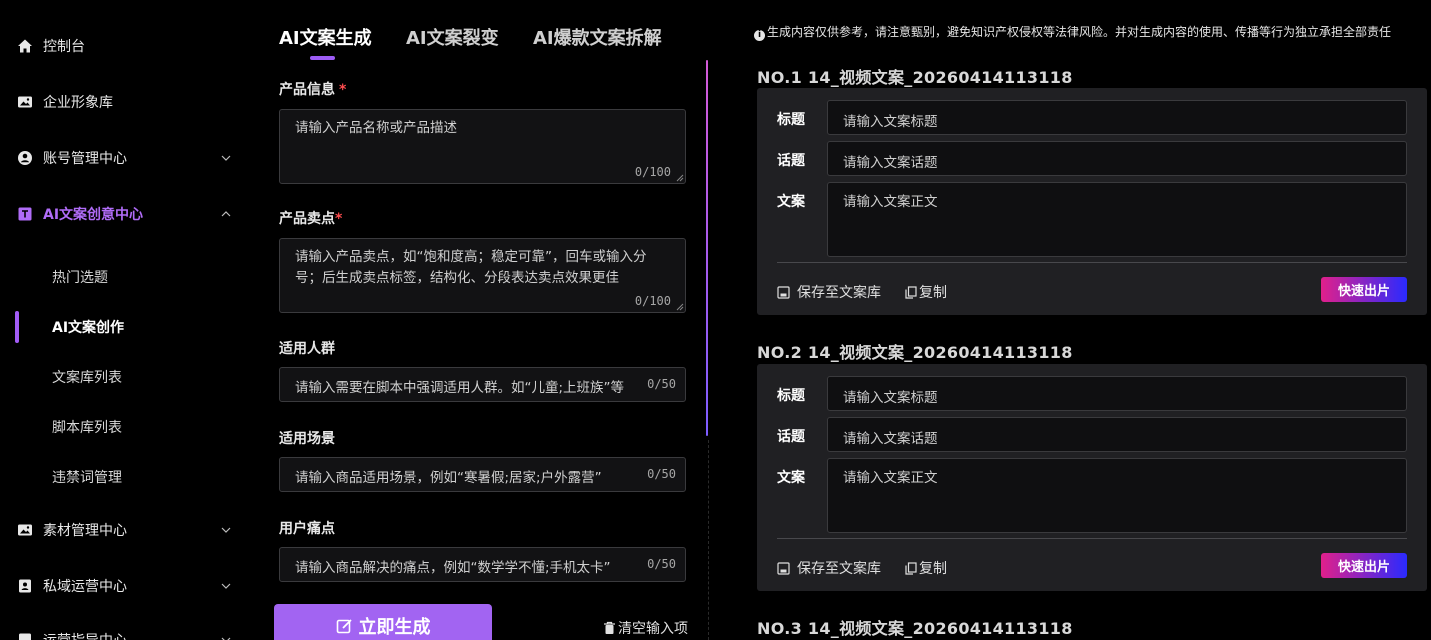 The image size is (1431, 640). I want to click on audience-input: 请输入需要在脚本中强调适用人群。如“儿童;上班族”等 0/50, so click(482, 384).